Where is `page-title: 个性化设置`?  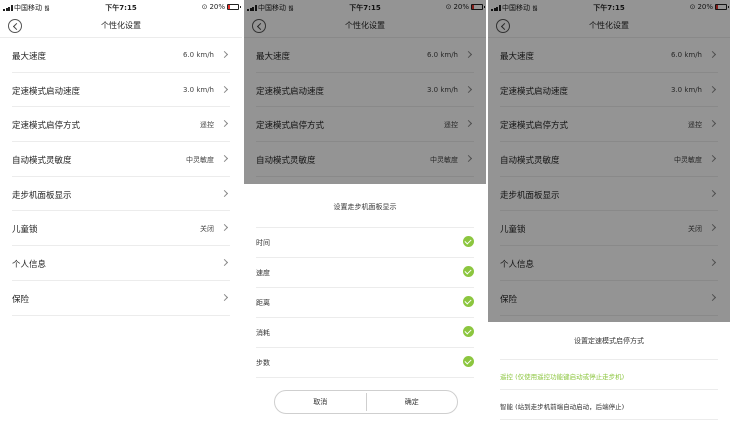 page-title: 个性化设置 is located at coordinates (121, 25).